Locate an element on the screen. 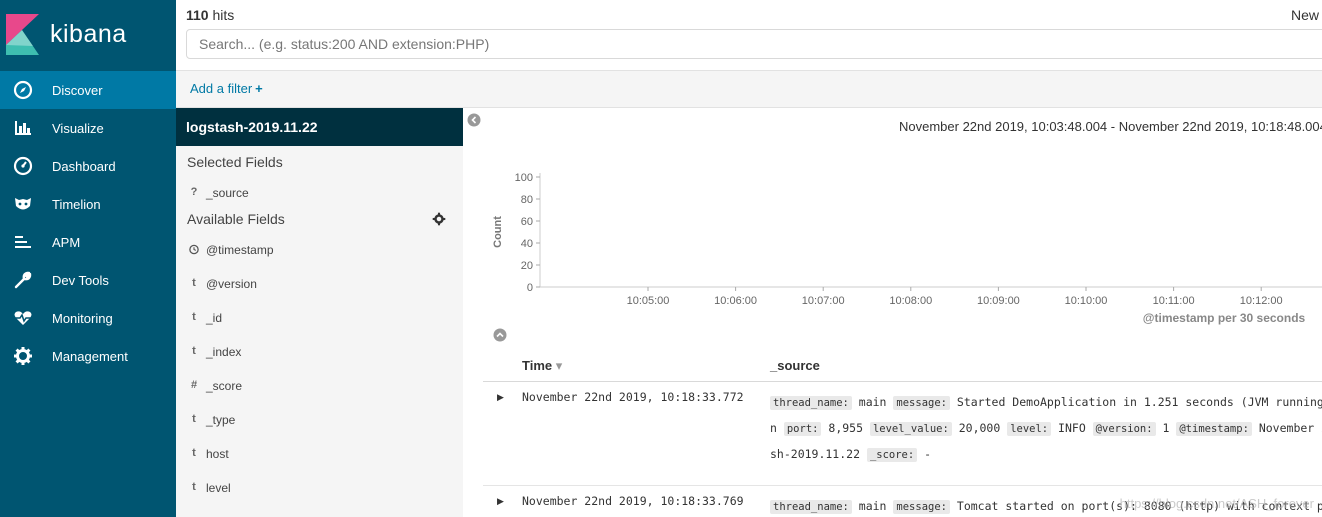 This screenshot has height=517, width=1322. source-field-value: 20,000 is located at coordinates (979, 428).